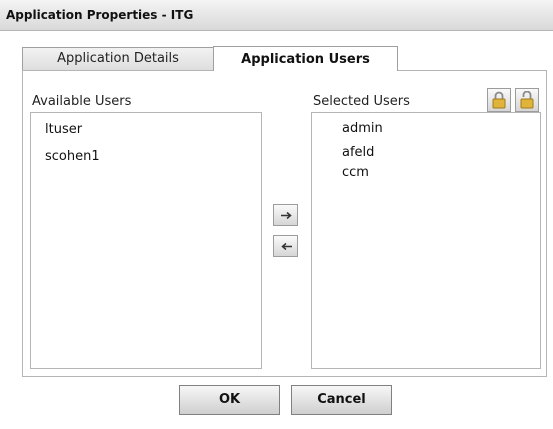 The height and width of the screenshot is (429, 553). I want to click on lock-button, so click(499, 100).